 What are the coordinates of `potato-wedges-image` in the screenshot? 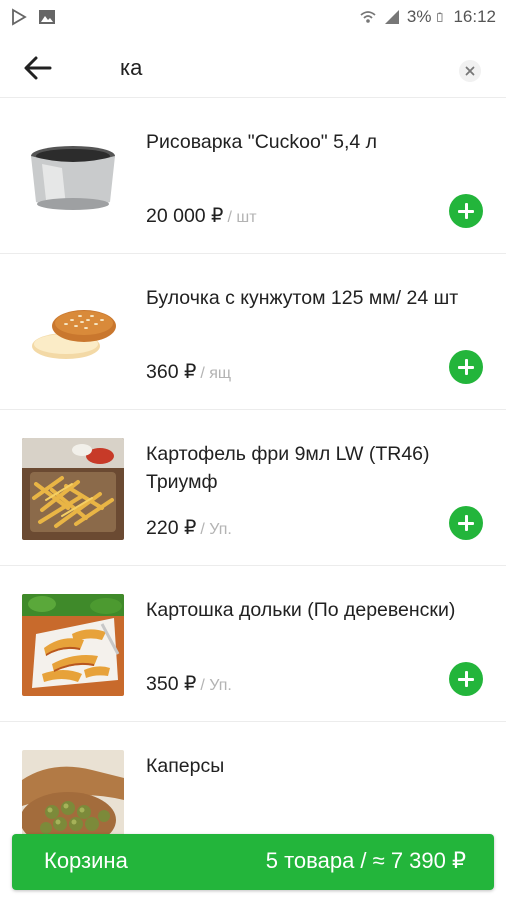 It's located at (73, 645).